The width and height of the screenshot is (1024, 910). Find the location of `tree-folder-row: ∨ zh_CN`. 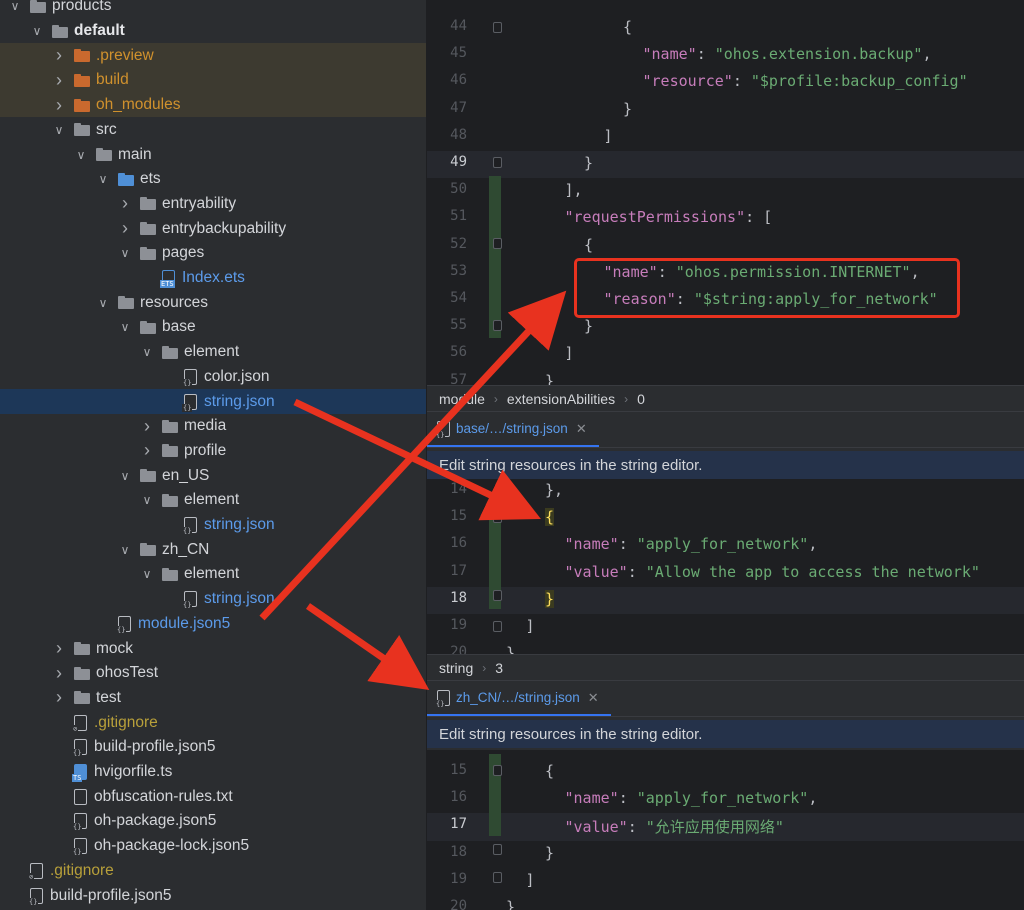

tree-folder-row: ∨ zh_CN is located at coordinates (213, 549).